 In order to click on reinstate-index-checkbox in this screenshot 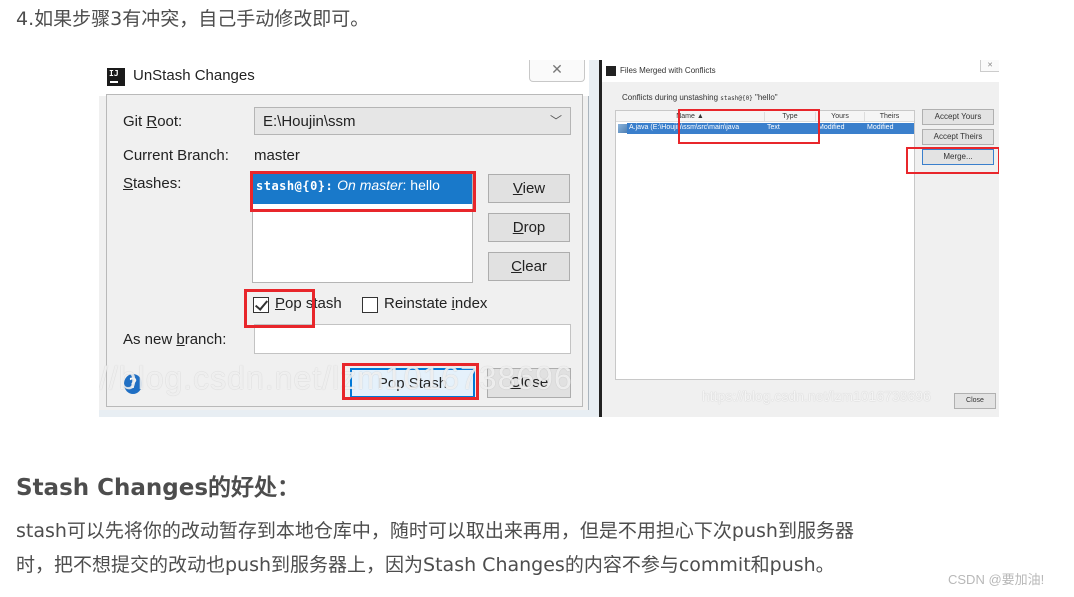, I will do `click(370, 305)`.